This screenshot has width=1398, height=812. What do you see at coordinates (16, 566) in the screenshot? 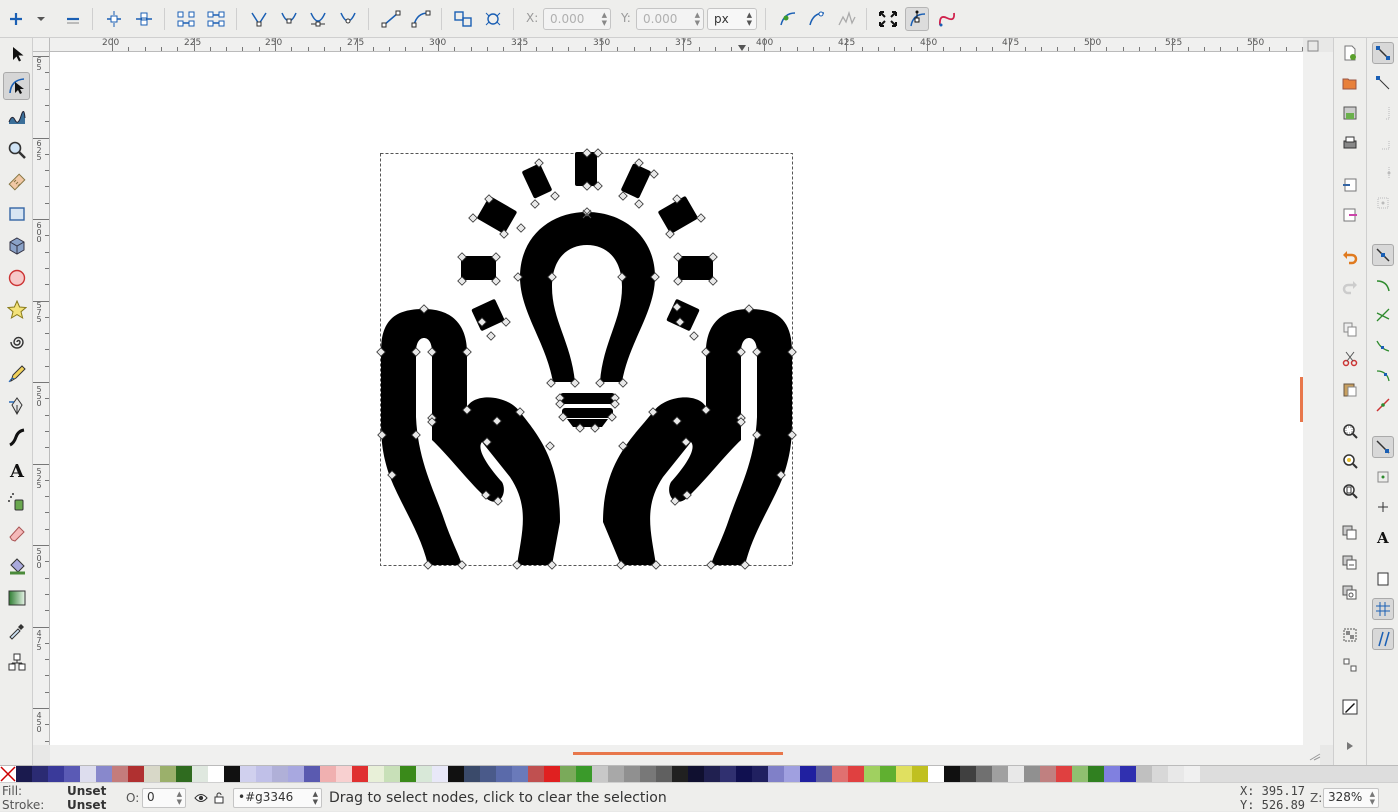
I see `paint-bucket-tool-icon` at bounding box center [16, 566].